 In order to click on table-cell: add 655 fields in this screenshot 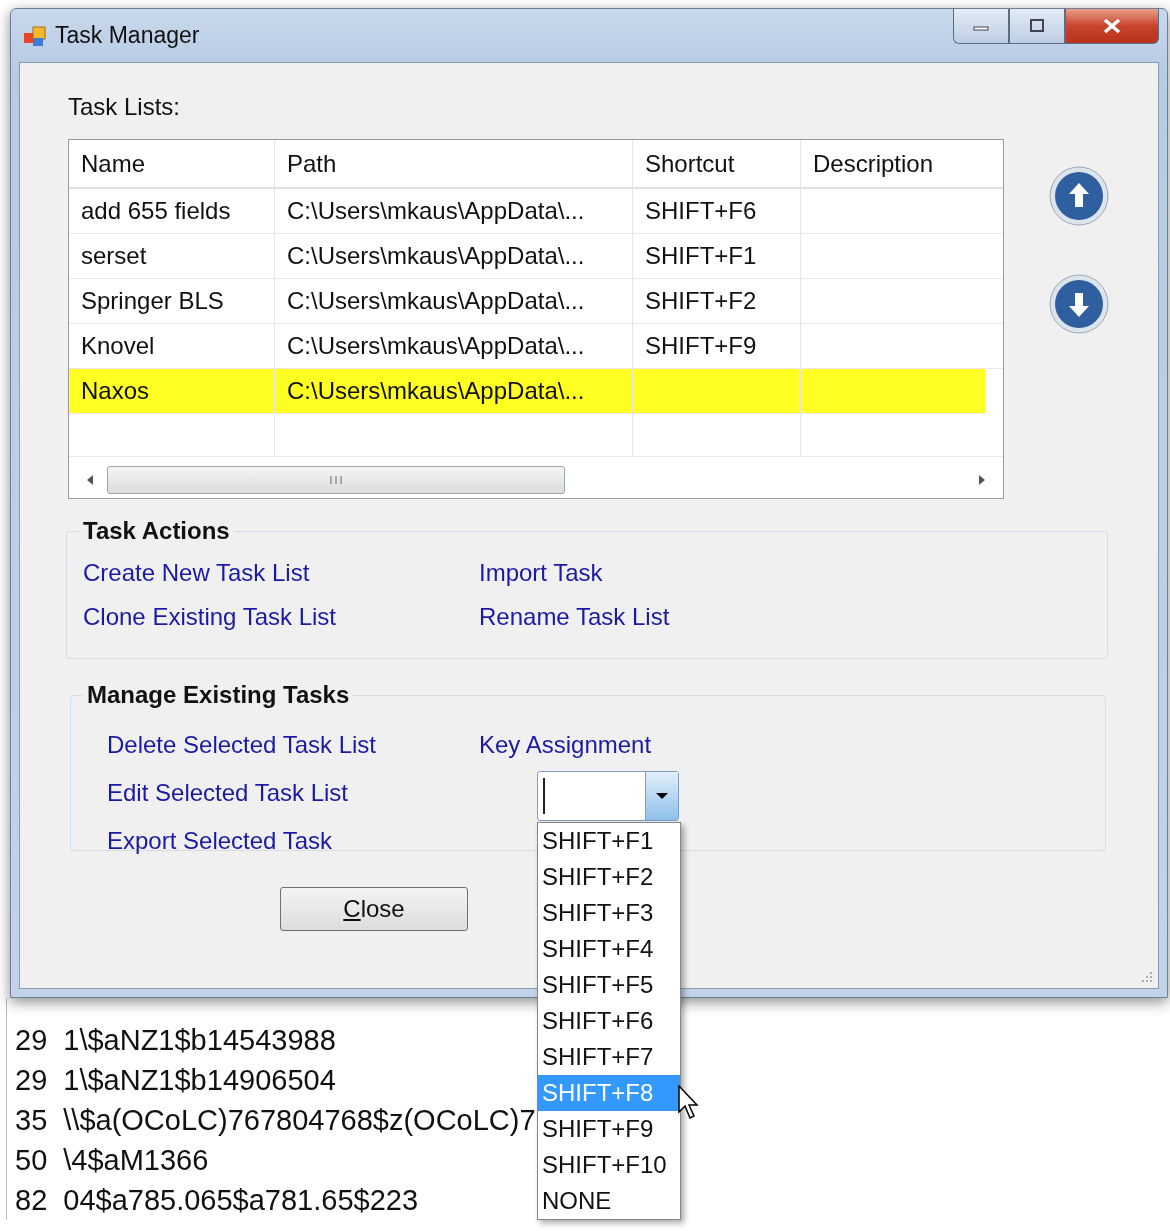, I will do `click(172, 211)`.